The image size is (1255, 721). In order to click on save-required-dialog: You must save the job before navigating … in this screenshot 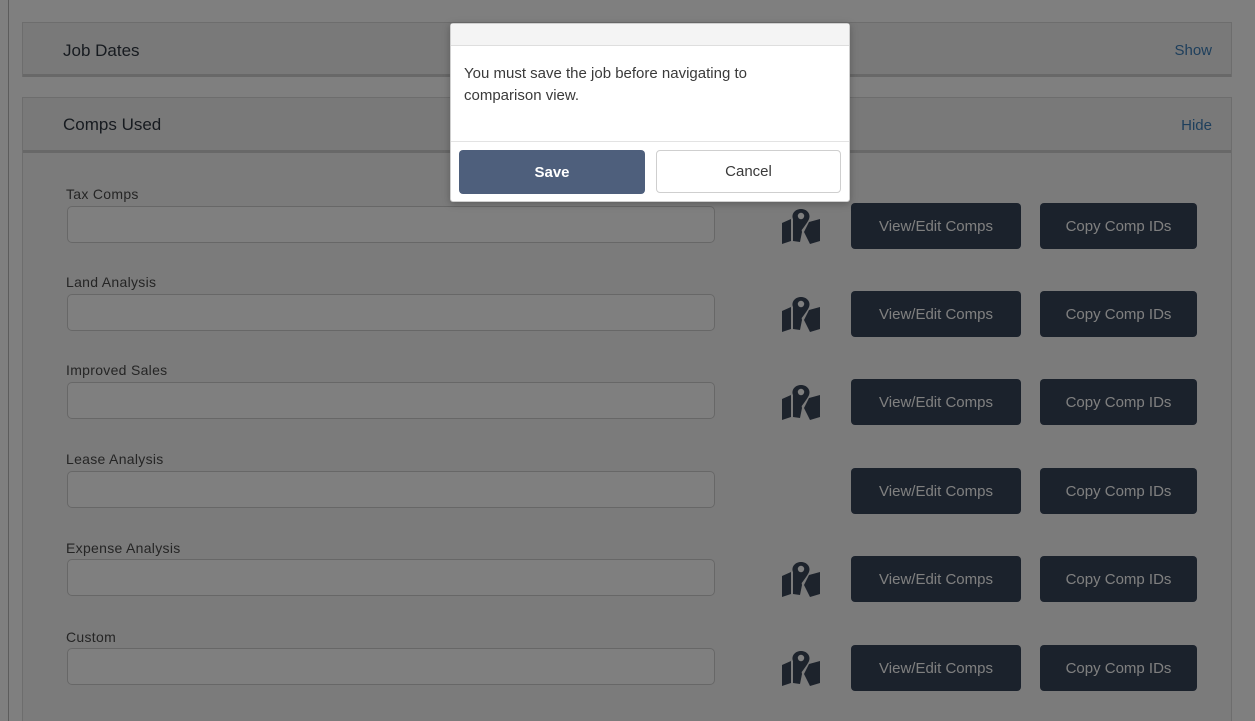, I will do `click(650, 112)`.